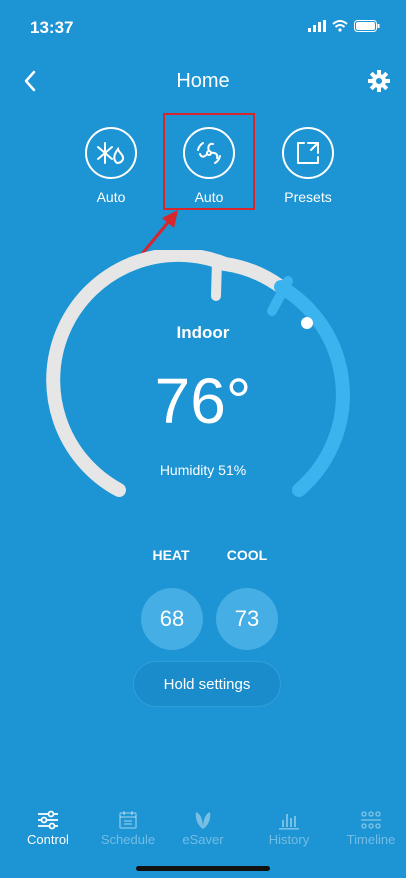  Describe the element at coordinates (203, 25) in the screenshot. I see `status-bar: 13:37` at that location.